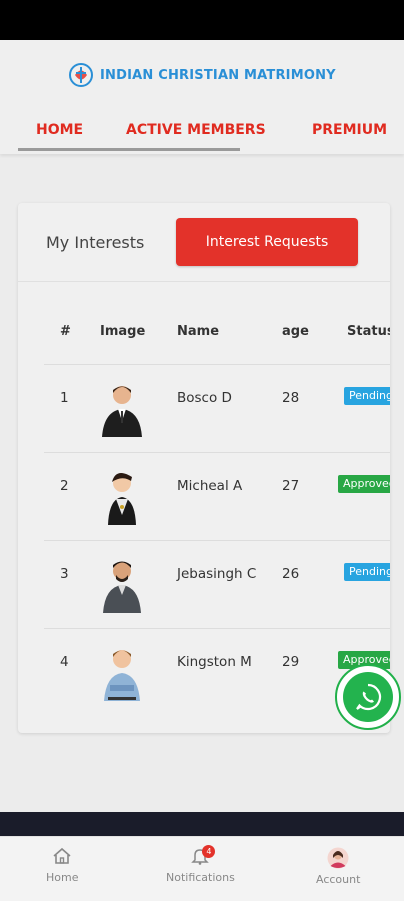  What do you see at coordinates (200, 877) in the screenshot?
I see `bottom-nav-notifications-label: Notifications` at bounding box center [200, 877].